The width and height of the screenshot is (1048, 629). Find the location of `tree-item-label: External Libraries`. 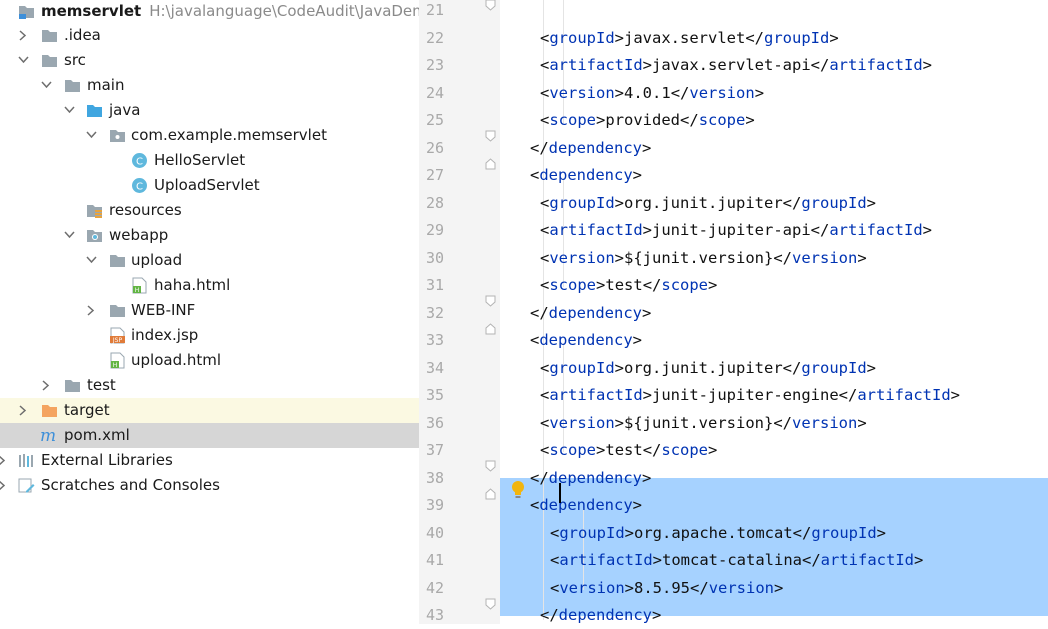

tree-item-label: External Libraries is located at coordinates (107, 460).